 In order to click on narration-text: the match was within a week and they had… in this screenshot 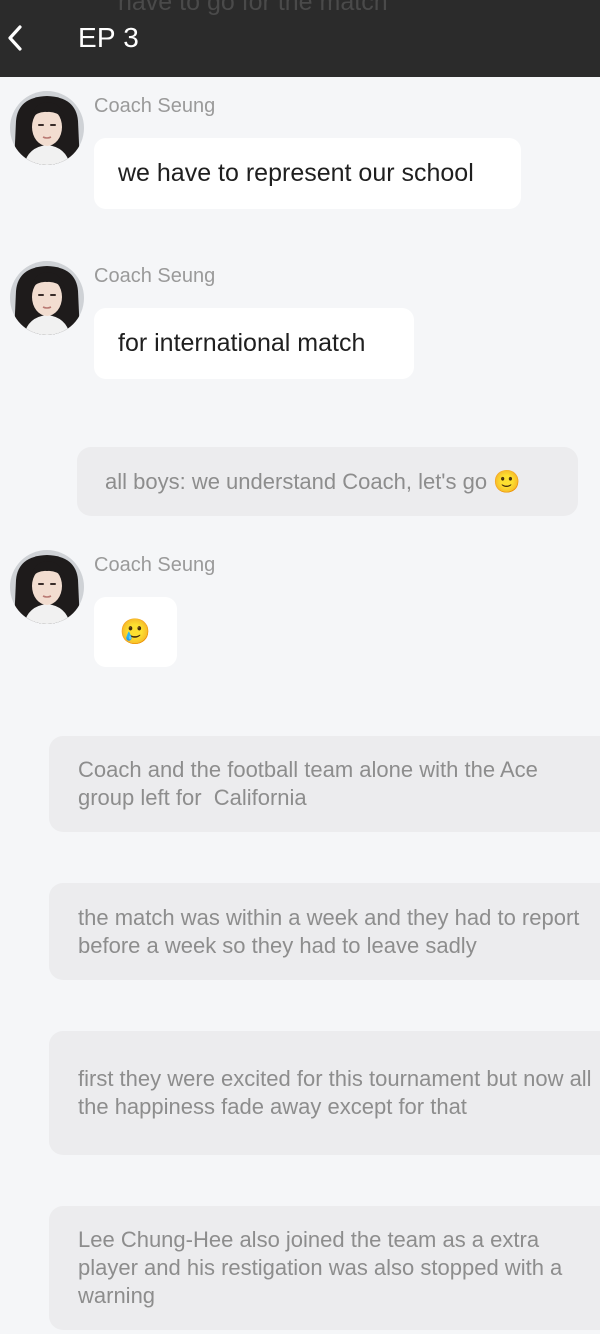, I will do `click(332, 931)`.